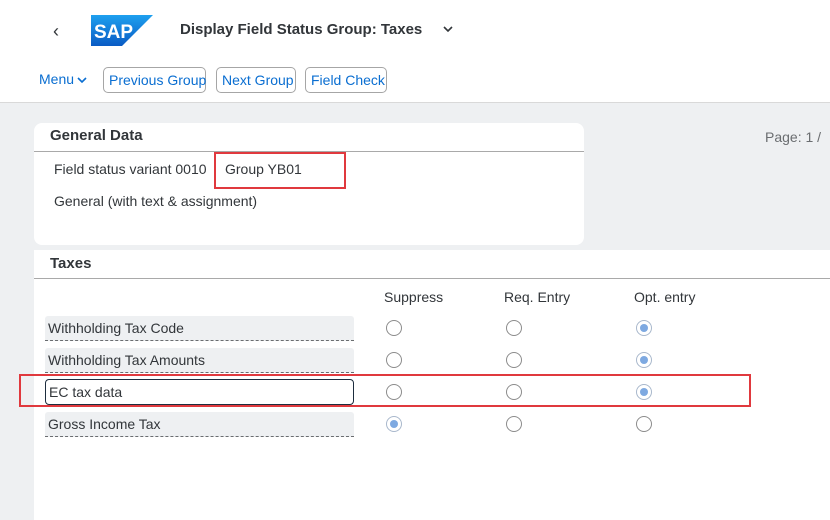 This screenshot has width=830, height=520. I want to click on group-description: General (with text & assignment), so click(156, 201).